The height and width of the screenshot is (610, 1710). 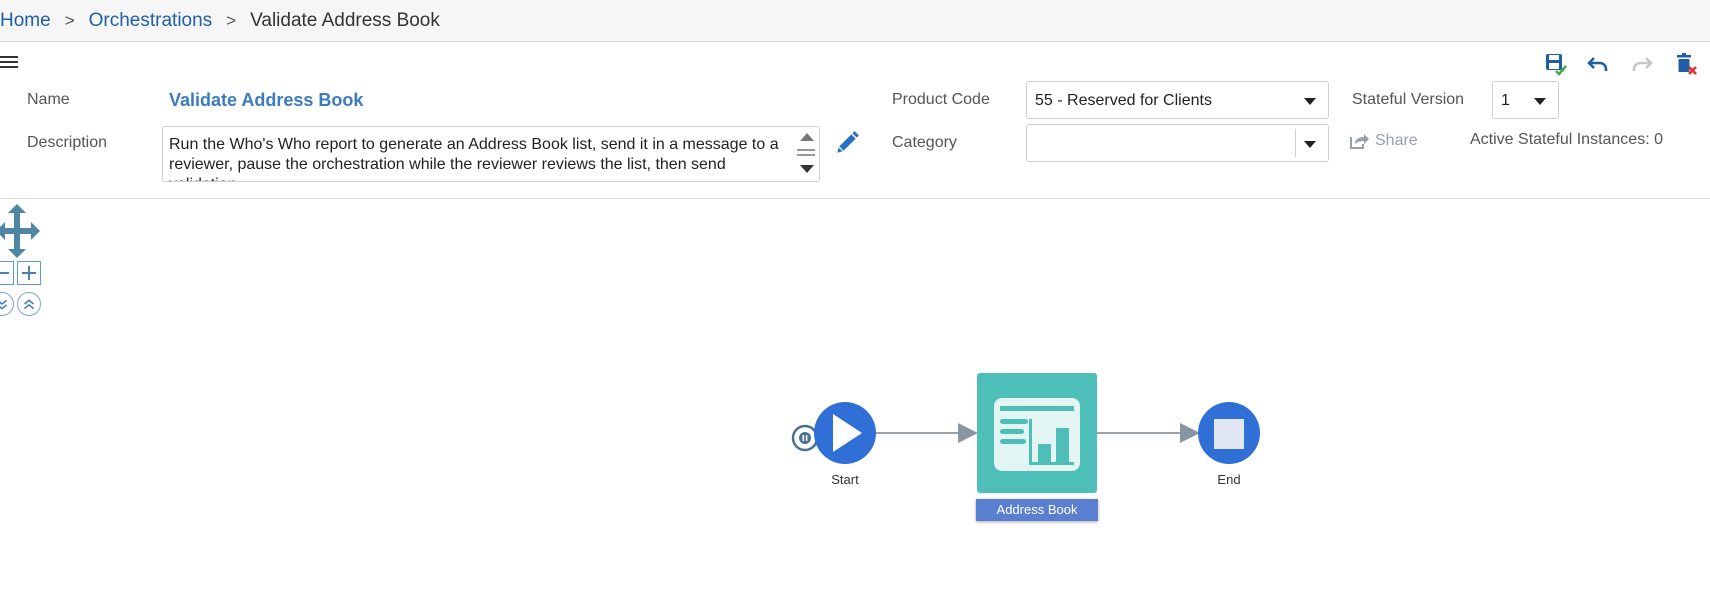 What do you see at coordinates (1123, 100) in the screenshot?
I see `product-code-value: 55 - Reserved for Clients` at bounding box center [1123, 100].